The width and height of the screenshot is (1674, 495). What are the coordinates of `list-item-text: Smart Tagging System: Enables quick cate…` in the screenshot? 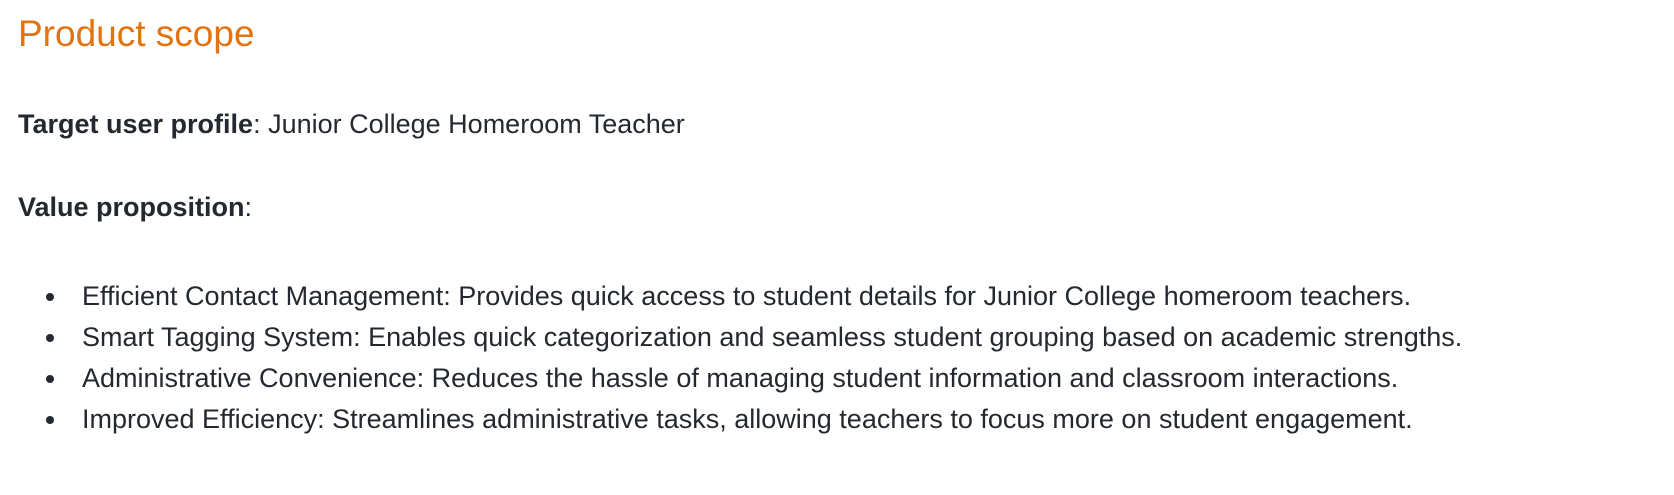 It's located at (772, 337).